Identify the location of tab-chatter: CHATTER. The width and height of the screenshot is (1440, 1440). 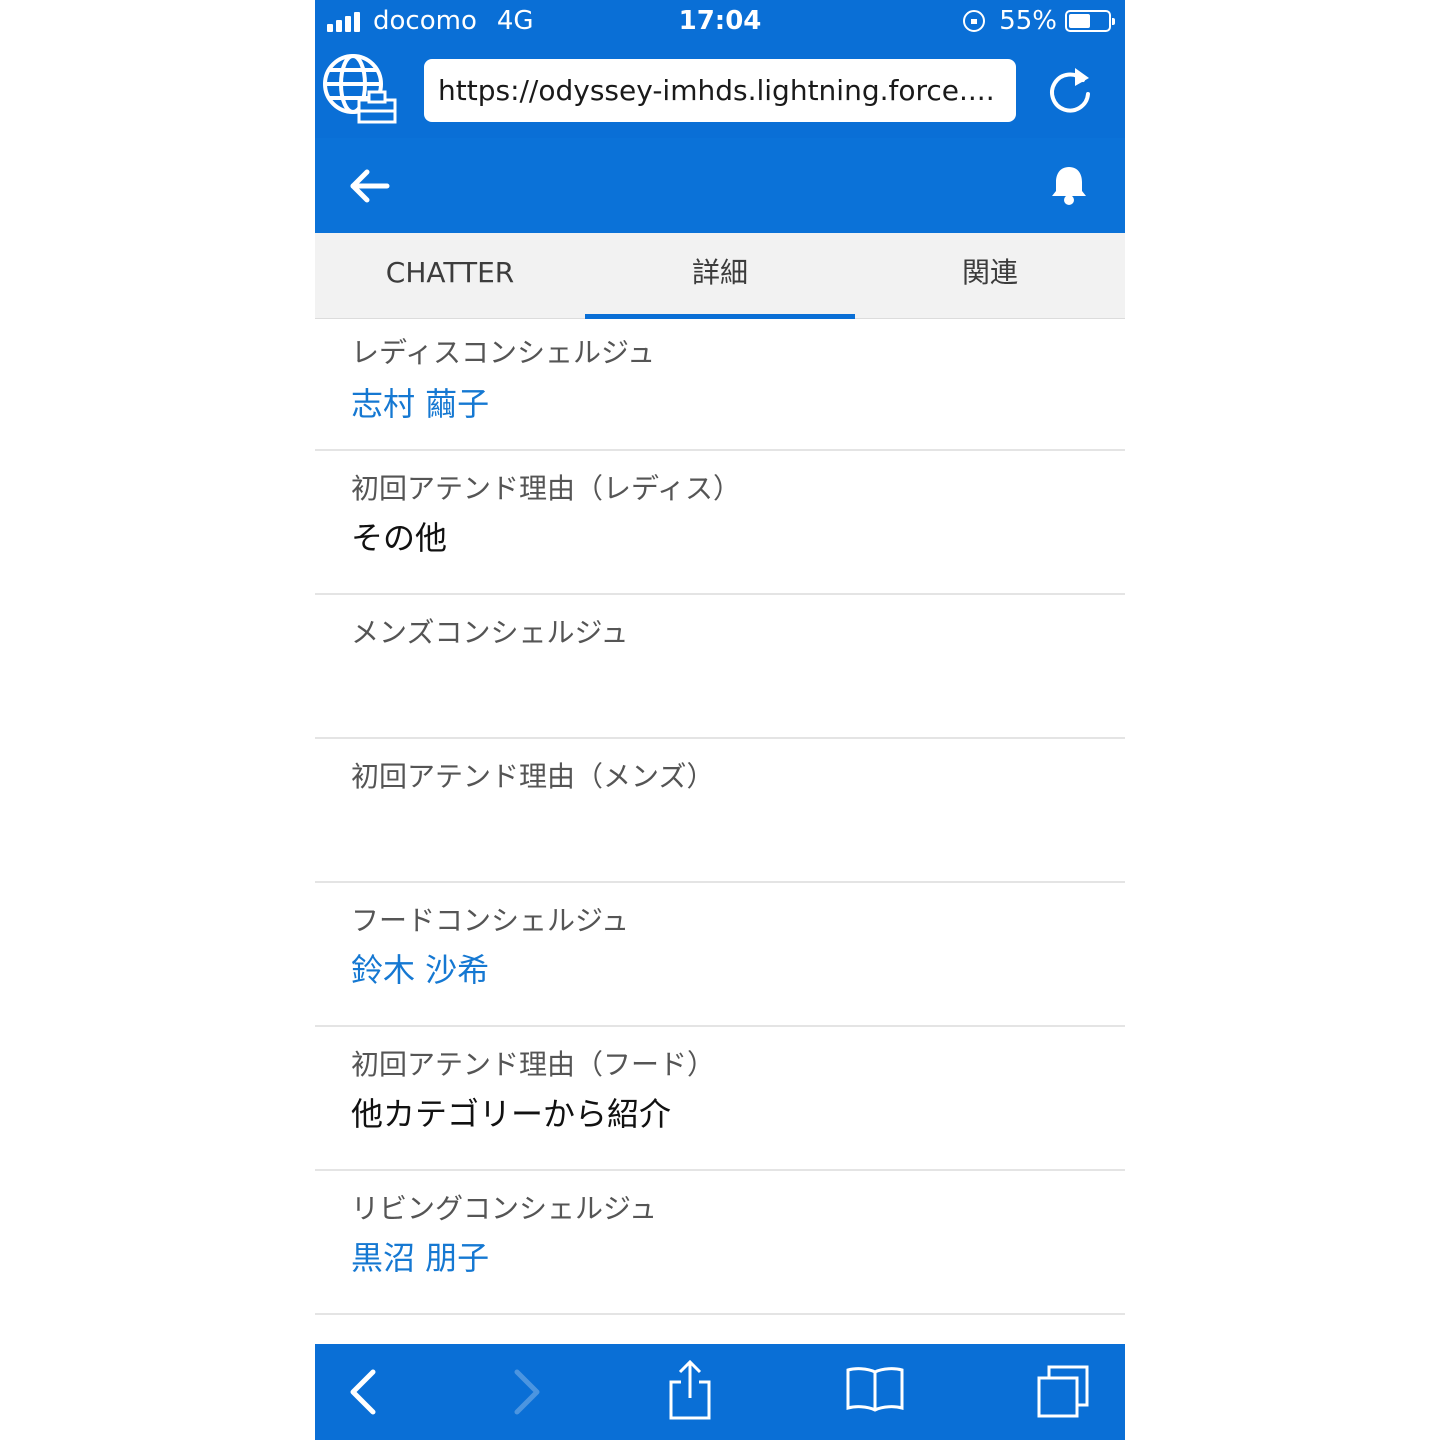
(450, 275).